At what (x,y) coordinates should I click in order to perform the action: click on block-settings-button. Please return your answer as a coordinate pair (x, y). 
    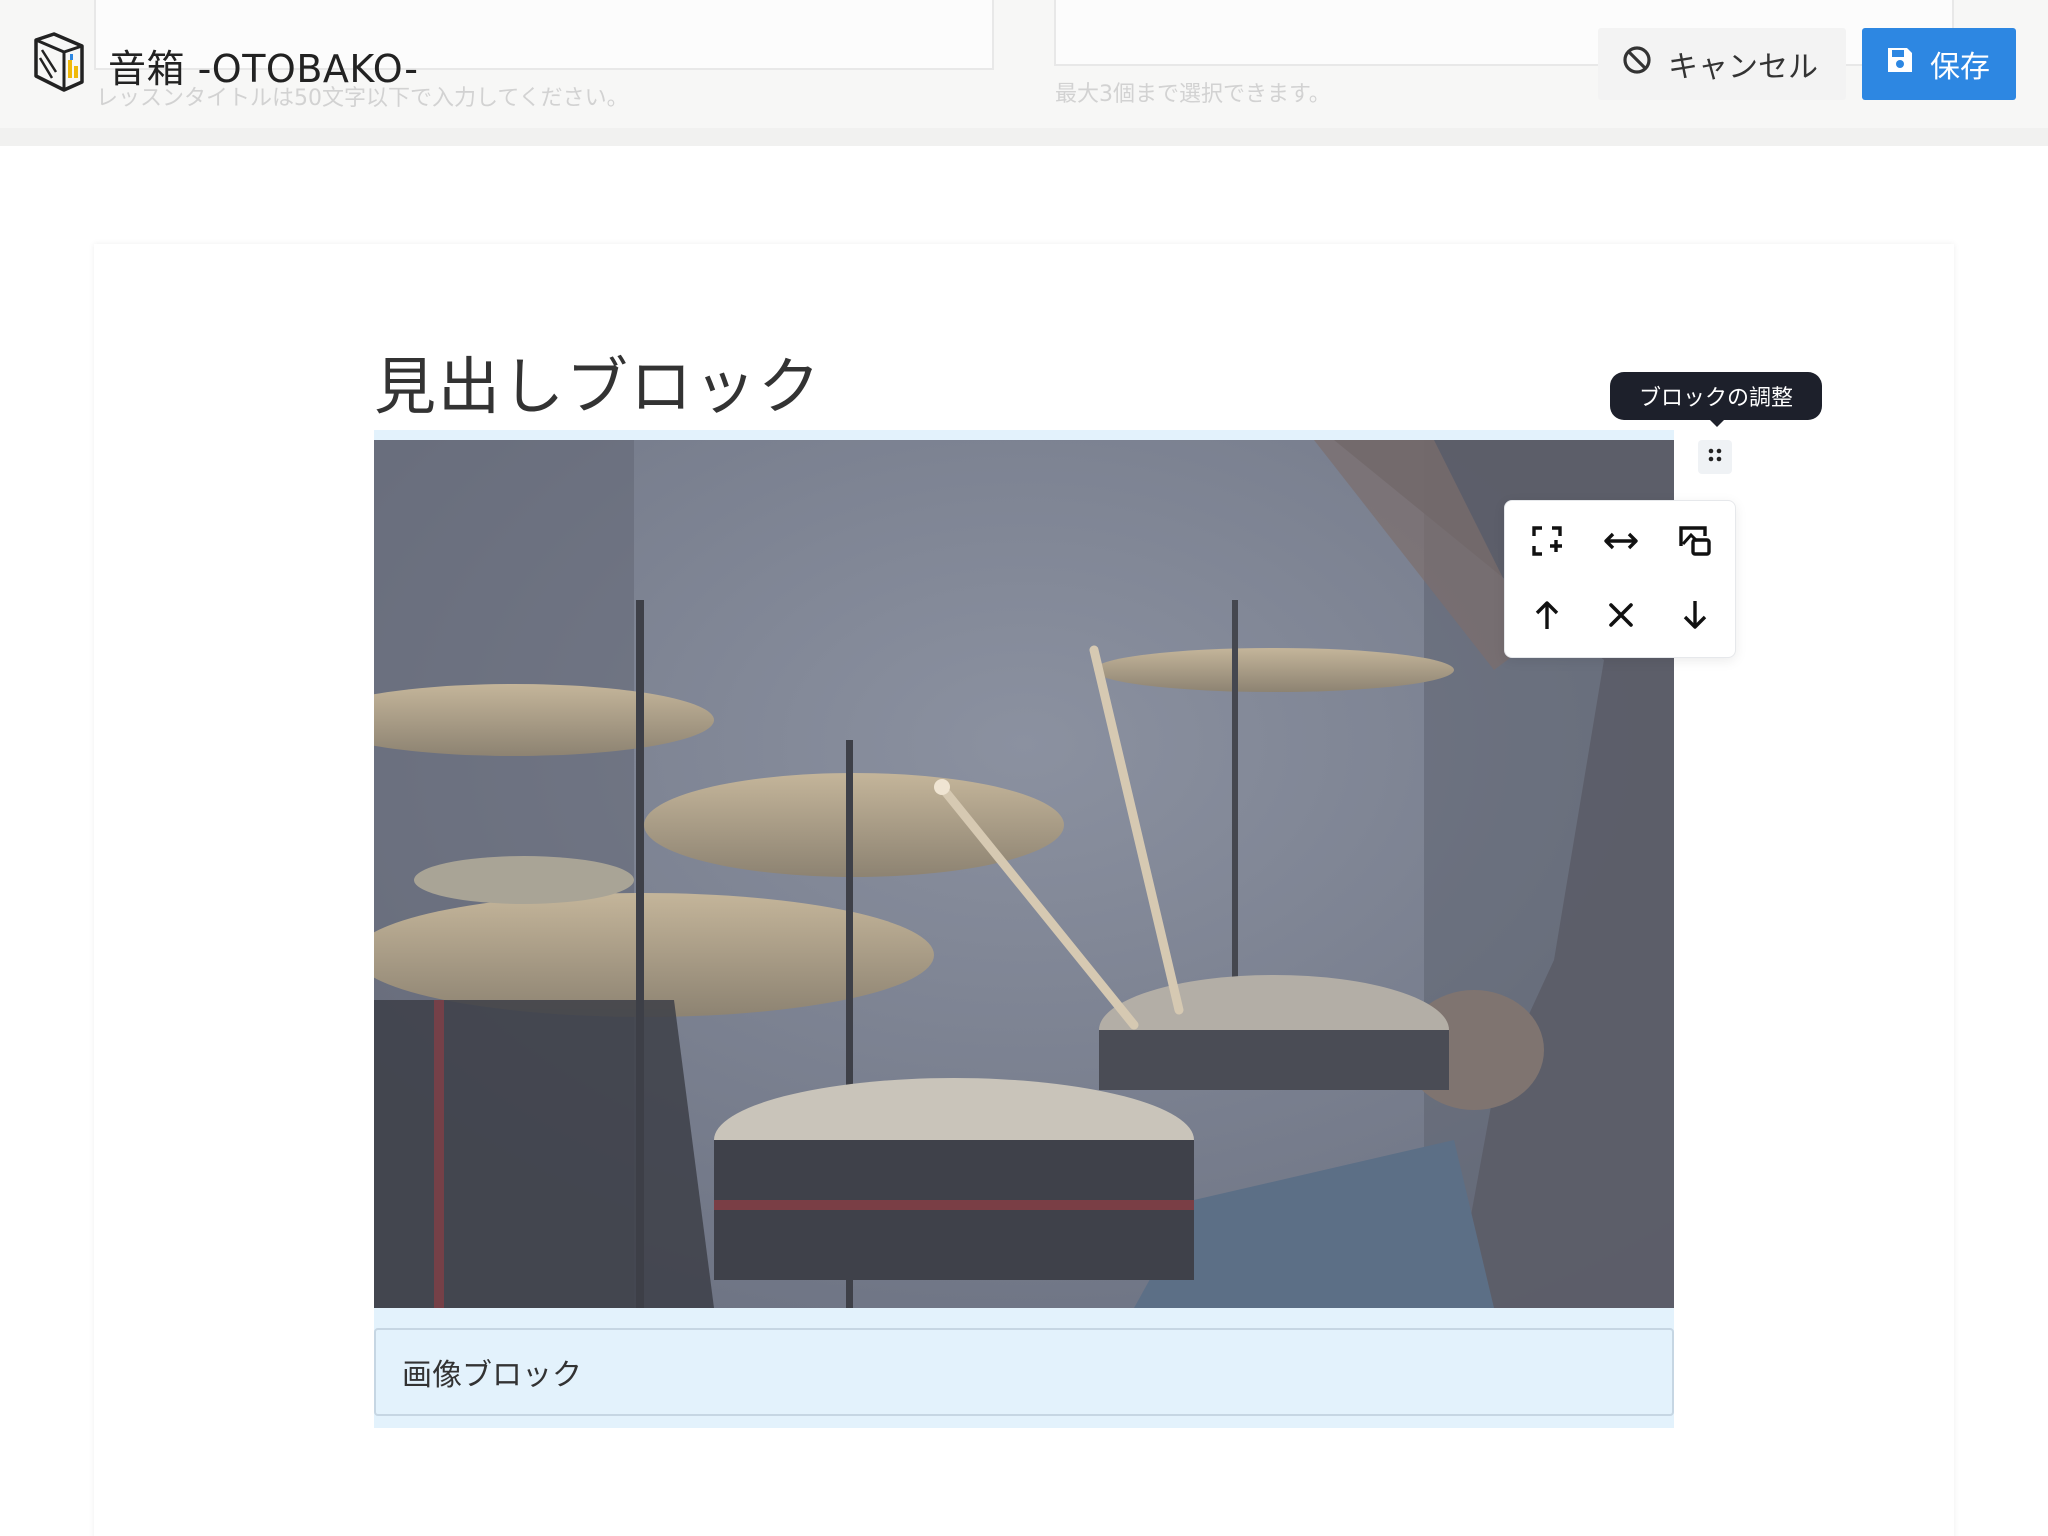
    Looking at the image, I should click on (1715, 457).